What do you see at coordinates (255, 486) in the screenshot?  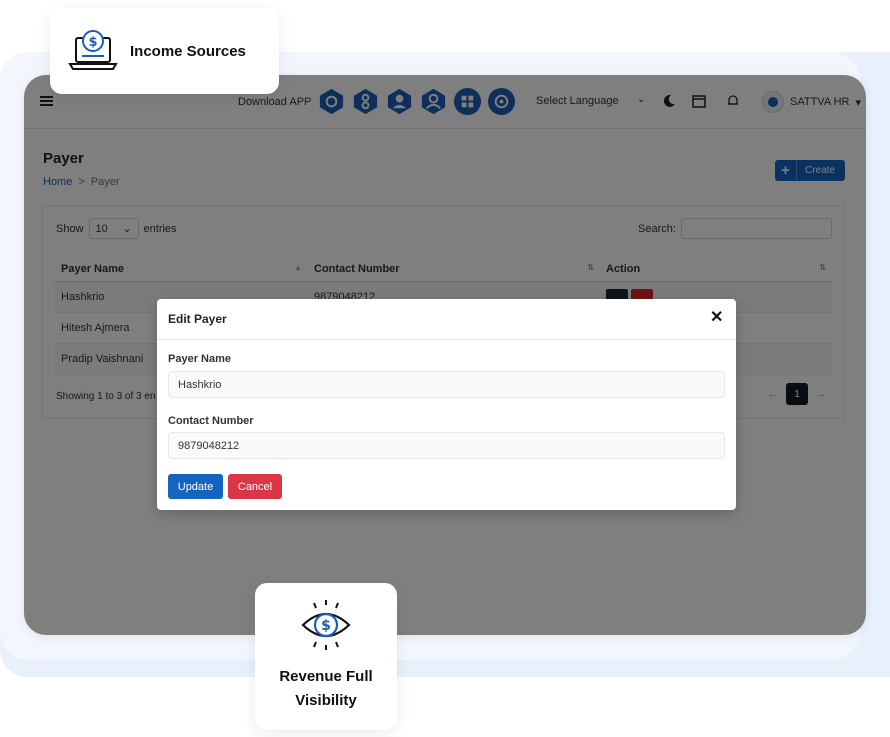 I see `cancel-button: Cancel` at bounding box center [255, 486].